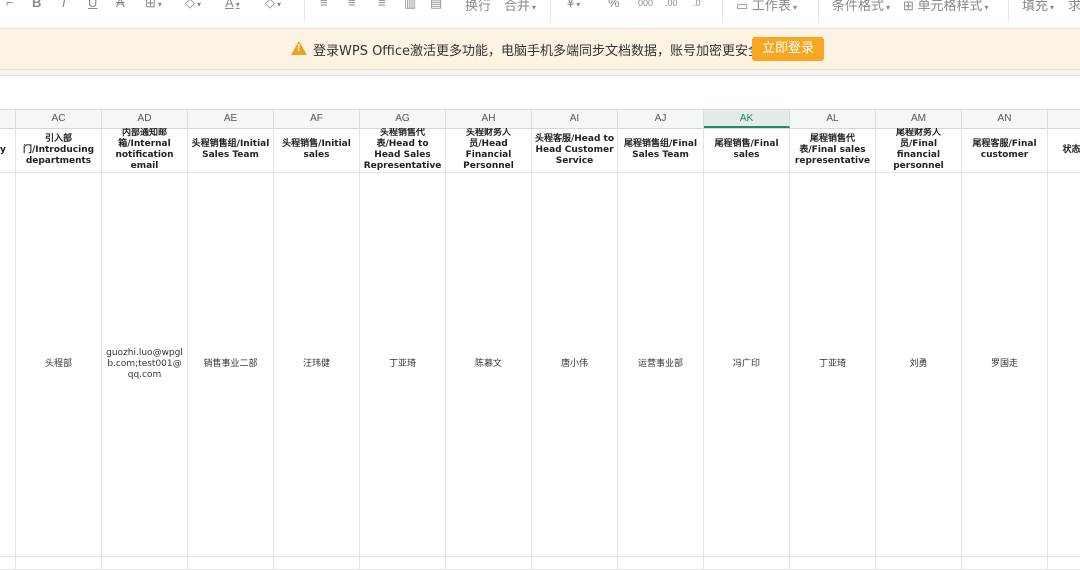 This screenshot has height=570, width=1080. I want to click on column-header-am: AM, so click(919, 119).